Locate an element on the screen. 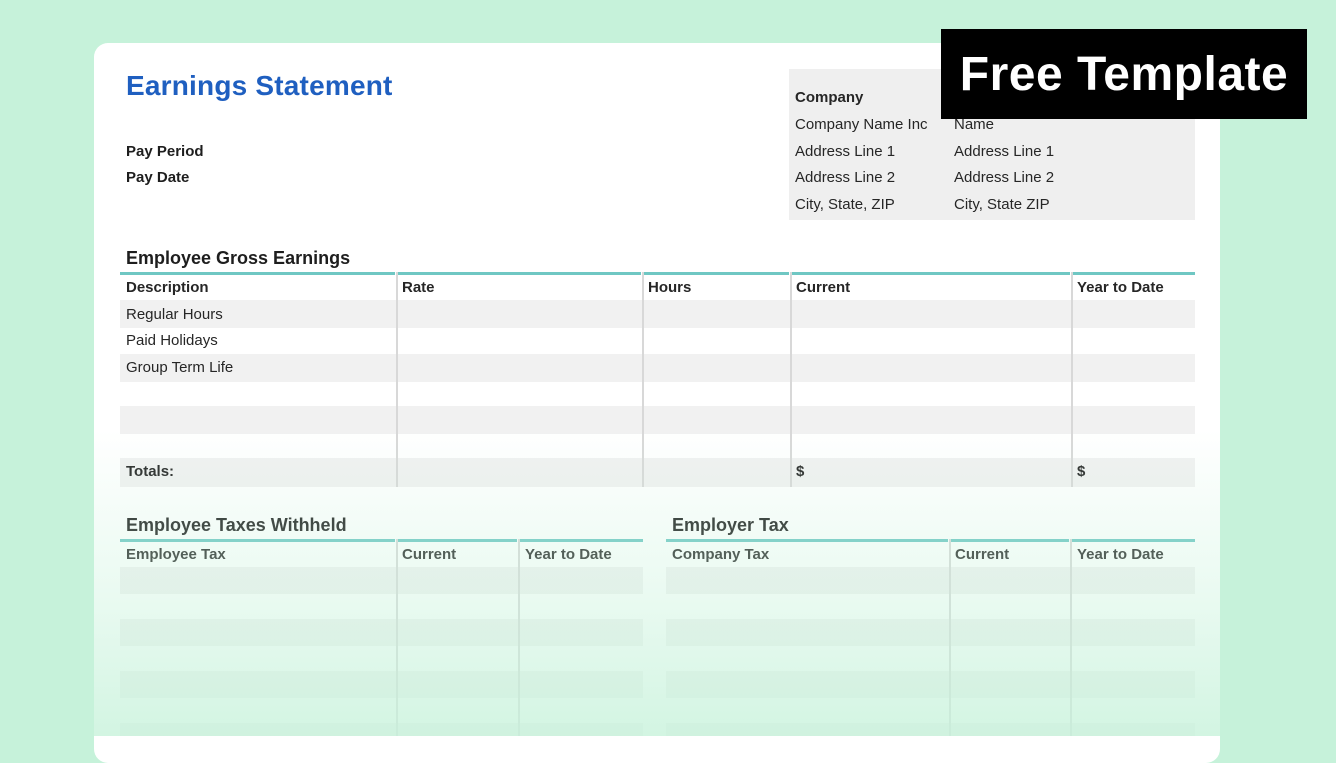  column-header-employee-tax: Employee Tax is located at coordinates (176, 554).